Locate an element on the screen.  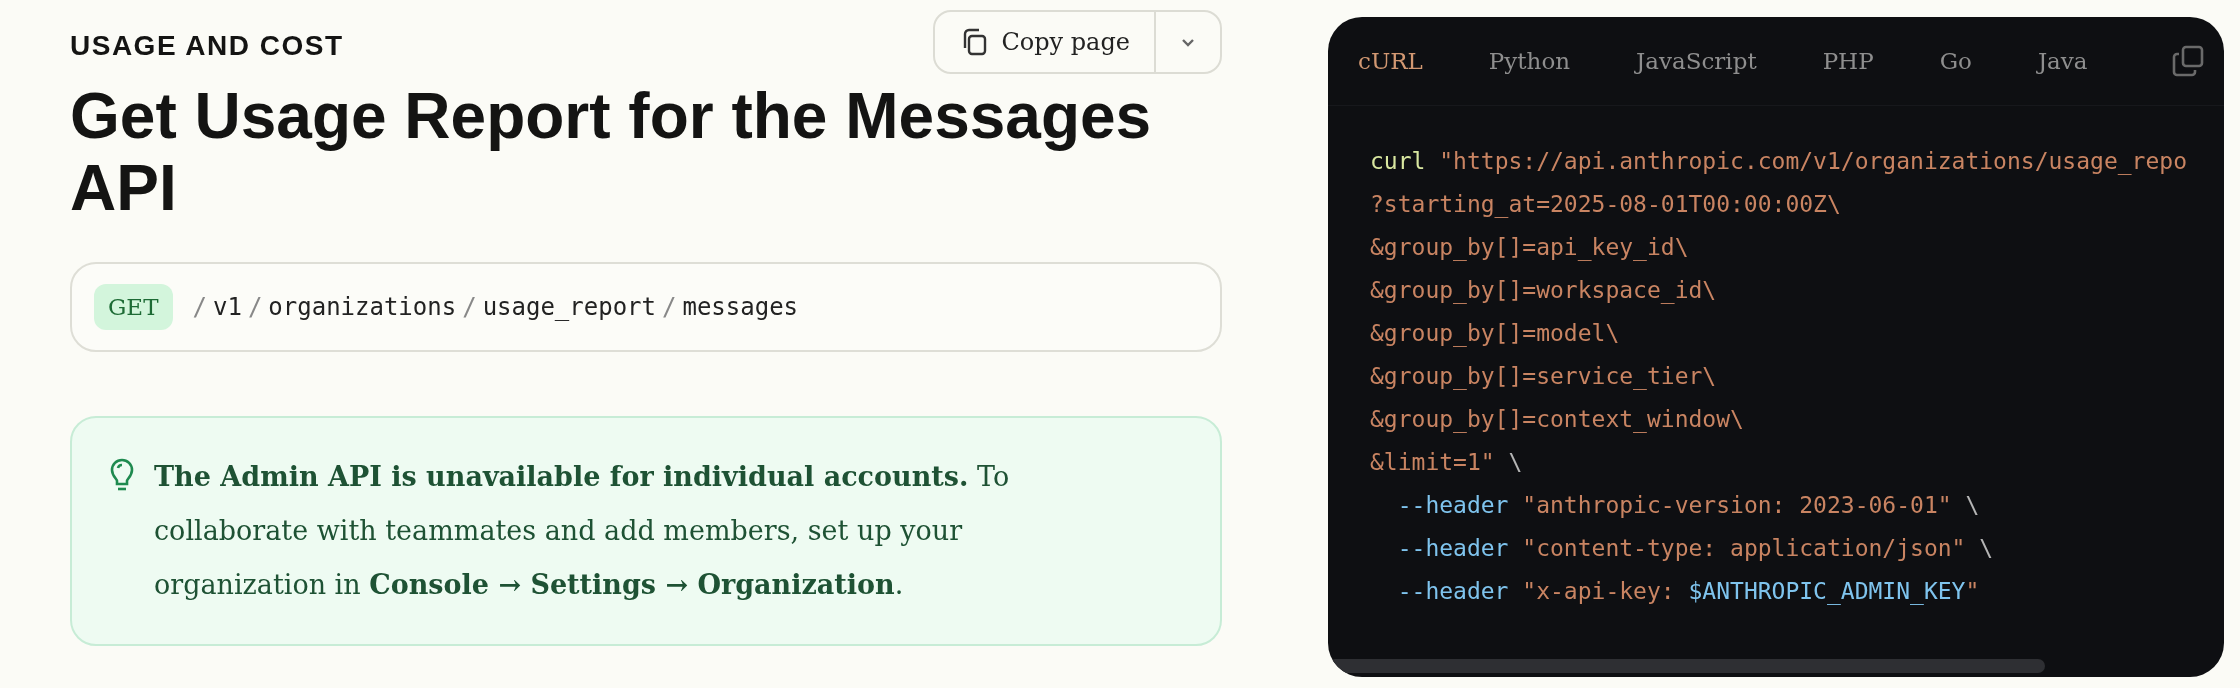
lightbulb-icon is located at coordinates (122, 475).